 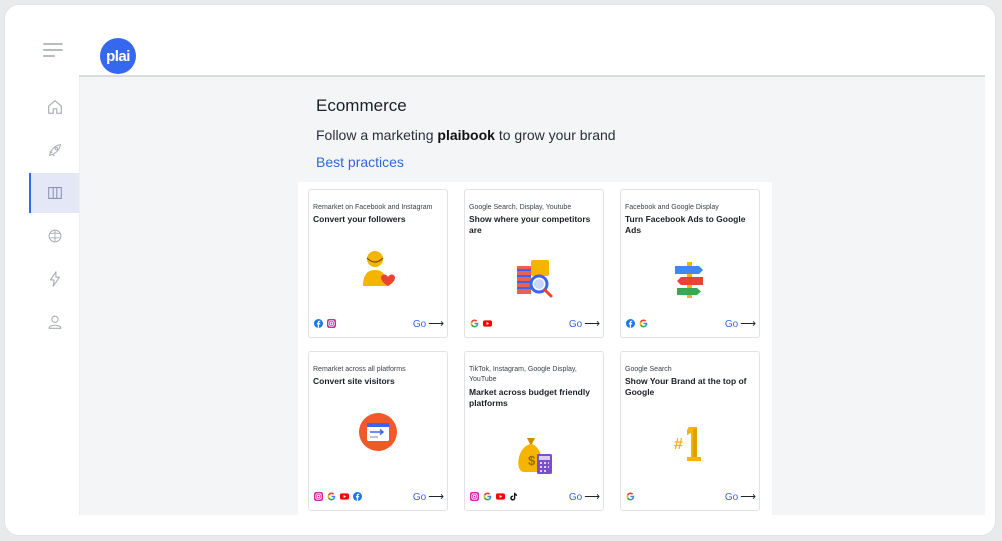 I want to click on card-title: Market across budget friendly platforms, so click(x=529, y=397).